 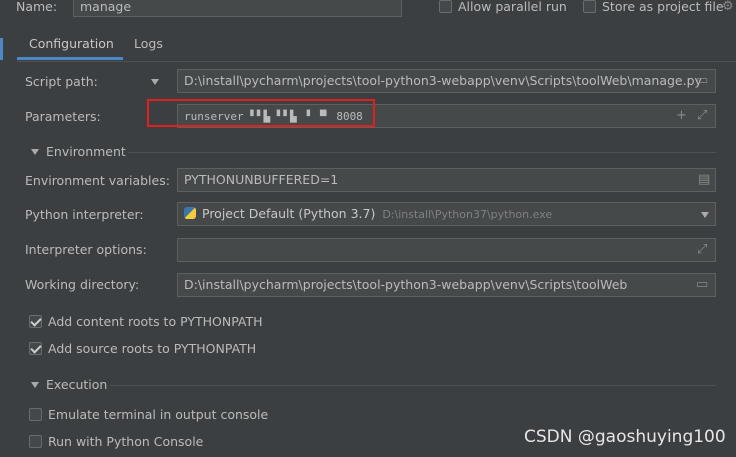 I want to click on python-logo-icon, so click(x=190, y=213).